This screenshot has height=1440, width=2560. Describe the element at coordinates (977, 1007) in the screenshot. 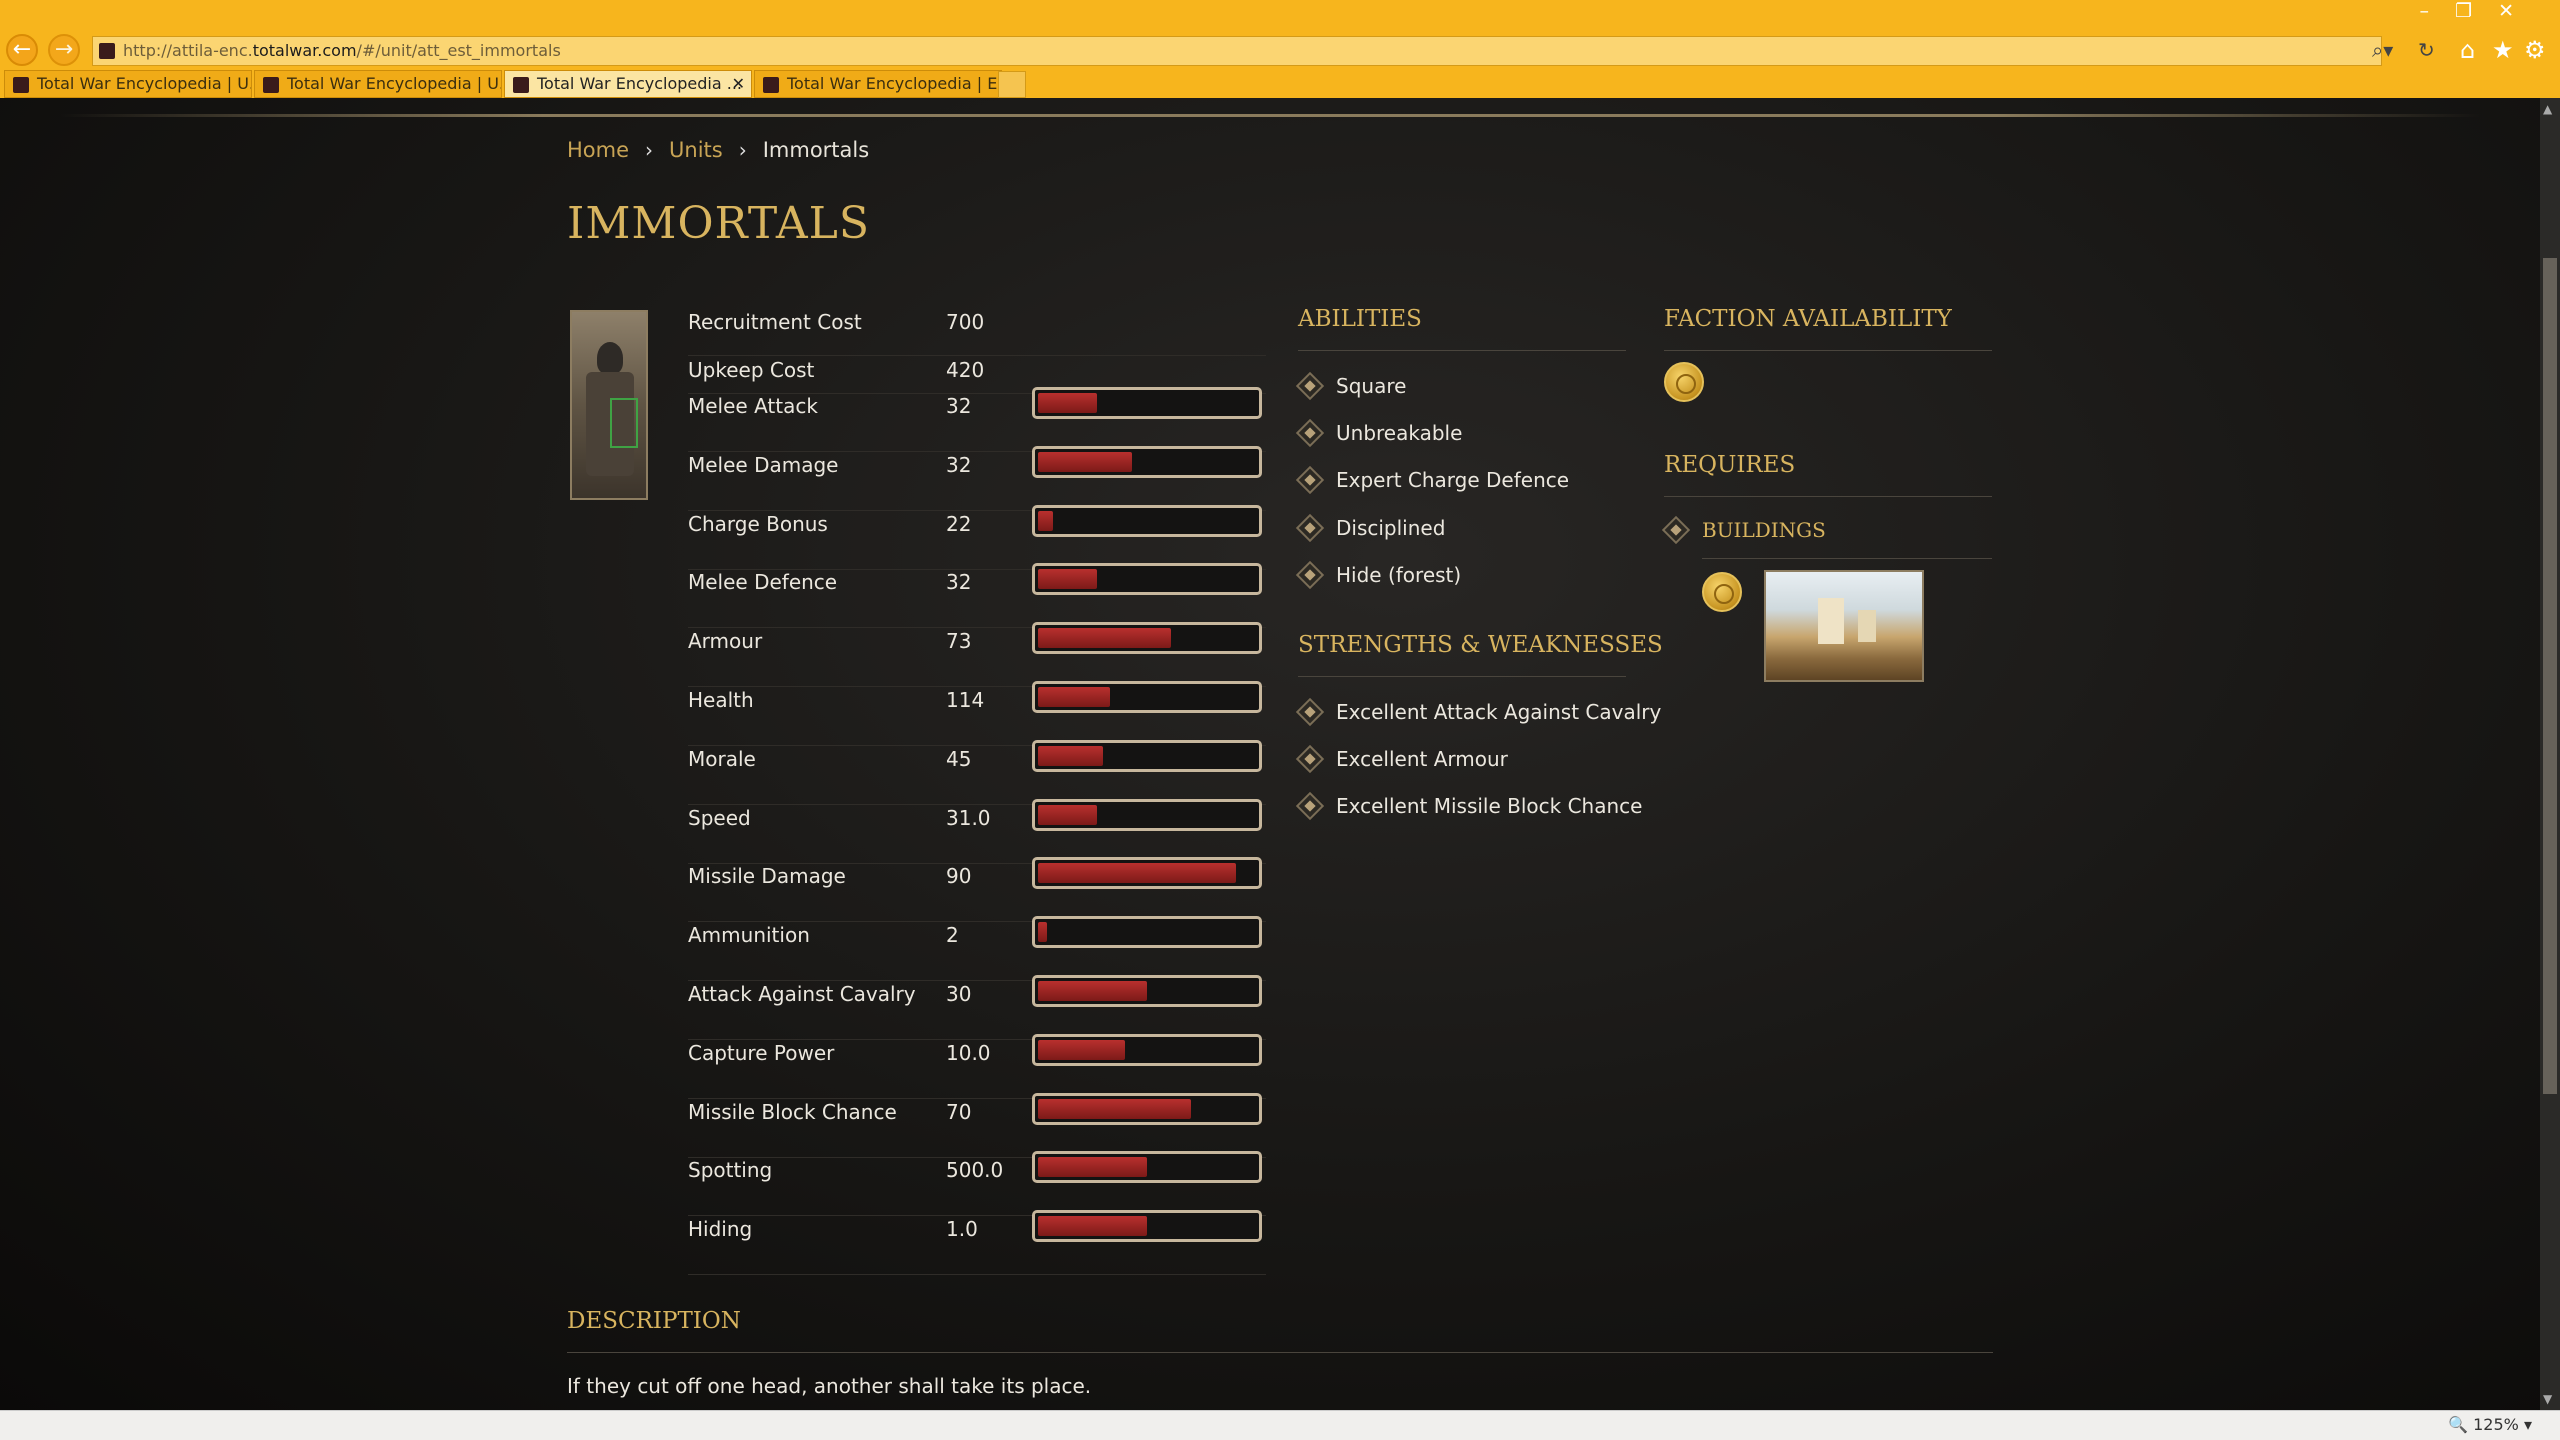

I see `stat-row: Attack Against Cavalry 30` at that location.